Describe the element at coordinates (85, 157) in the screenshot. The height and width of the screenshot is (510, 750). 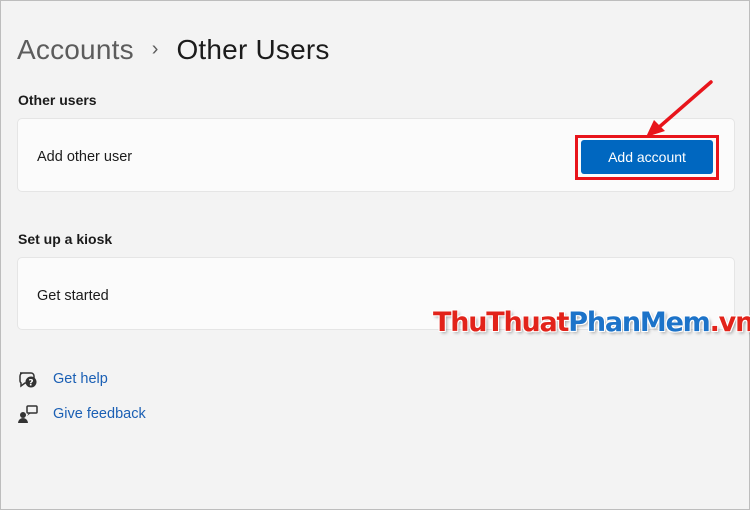
I see `add-other-user-label: Add other user` at that location.